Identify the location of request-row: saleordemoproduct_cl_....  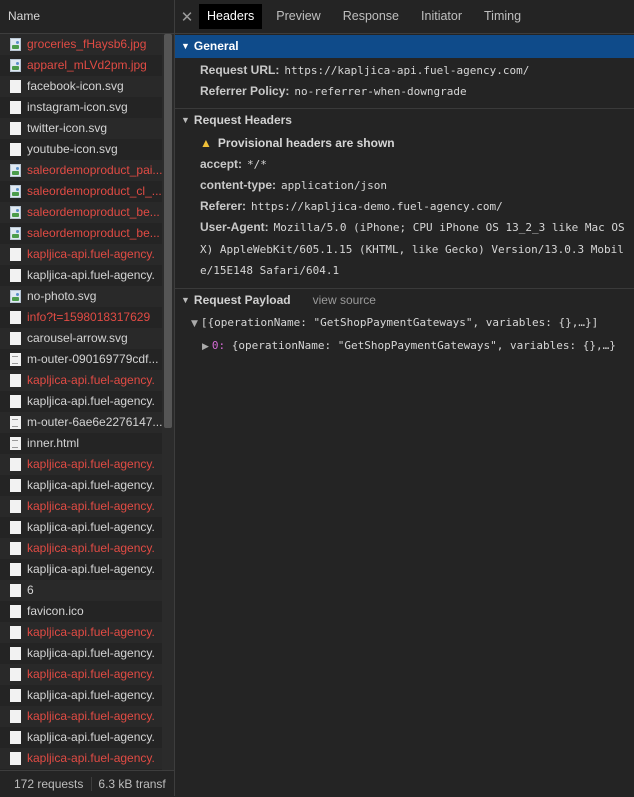
(81, 191).